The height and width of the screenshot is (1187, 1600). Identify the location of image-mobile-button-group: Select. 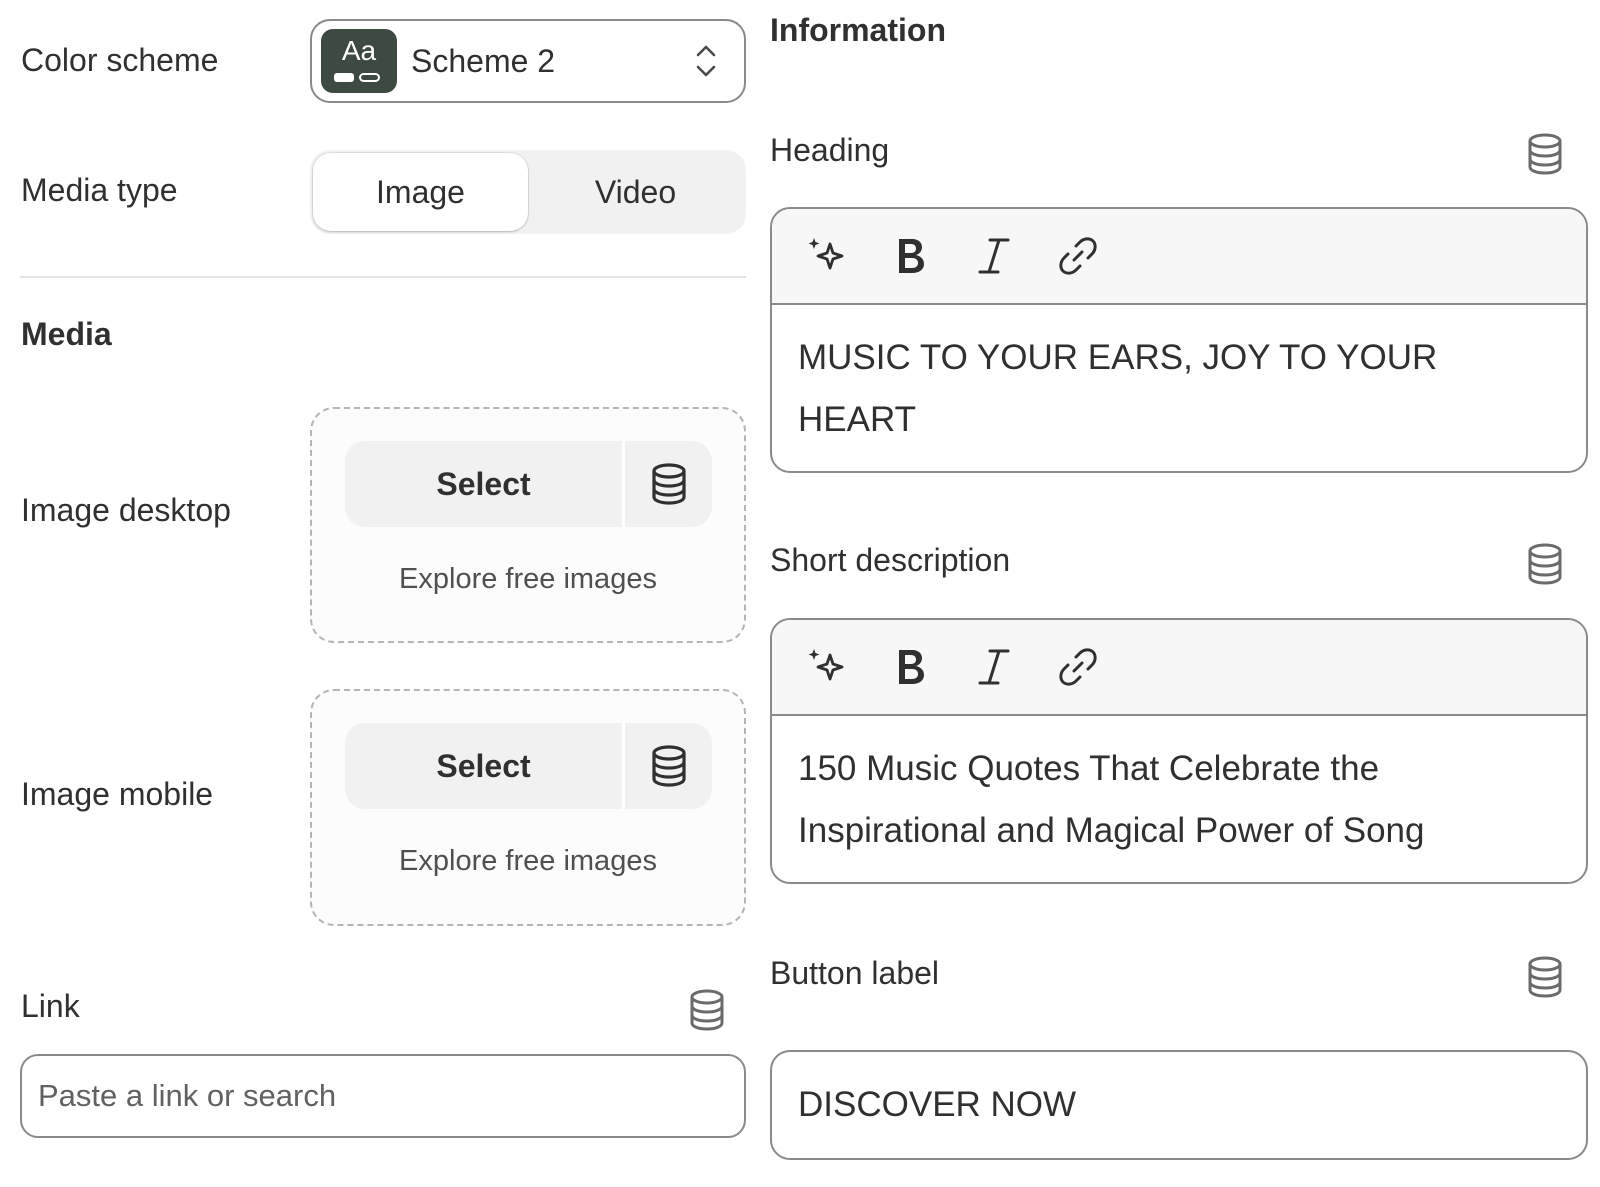
(528, 766).